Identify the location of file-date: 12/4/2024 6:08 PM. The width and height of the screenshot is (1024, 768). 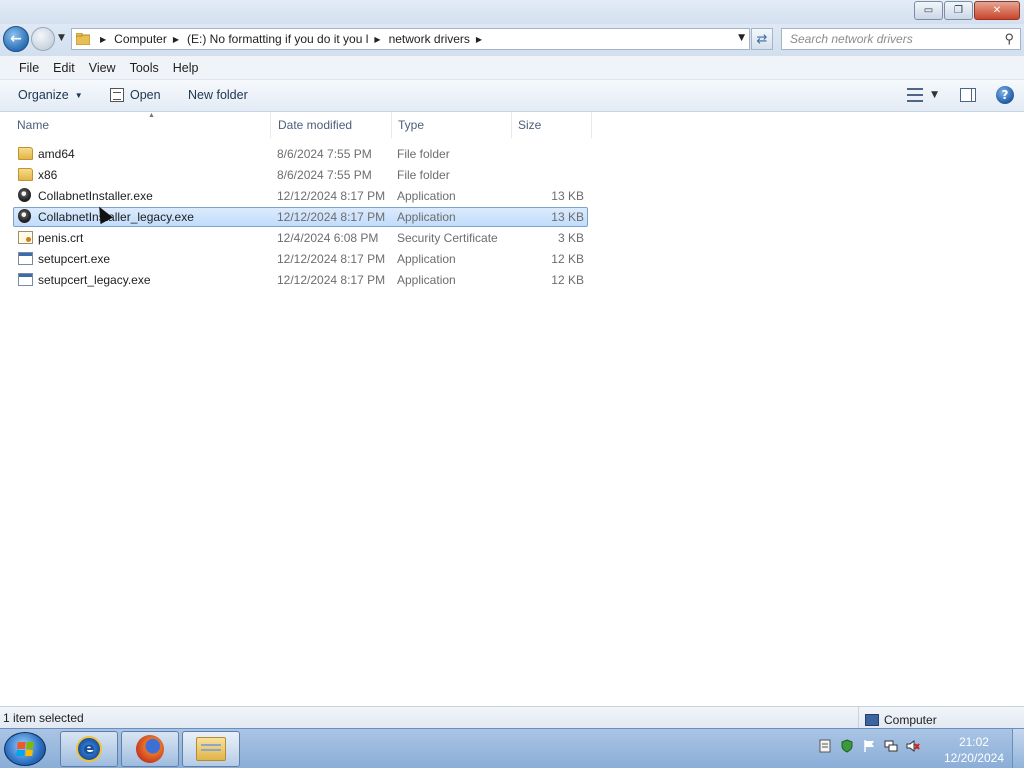
(328, 238).